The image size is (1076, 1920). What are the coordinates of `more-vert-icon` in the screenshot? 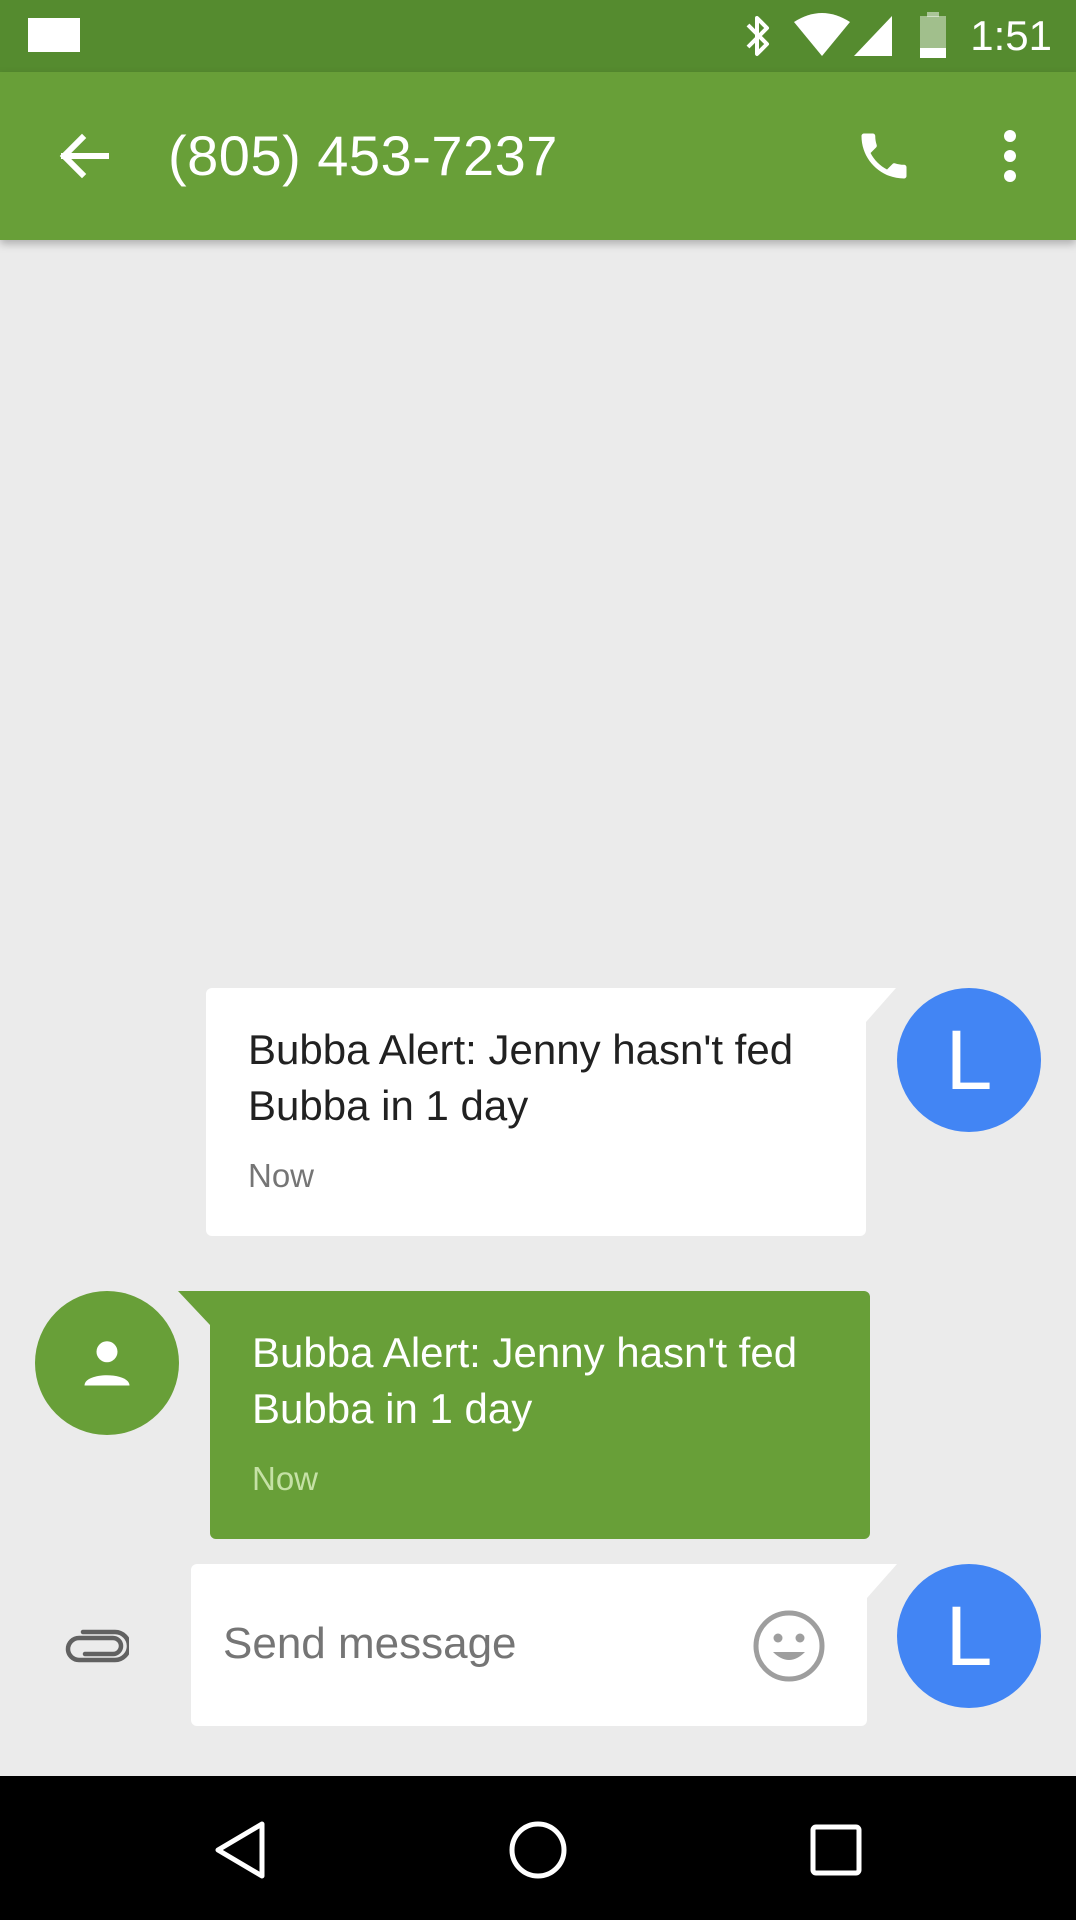 It's located at (1010, 156).